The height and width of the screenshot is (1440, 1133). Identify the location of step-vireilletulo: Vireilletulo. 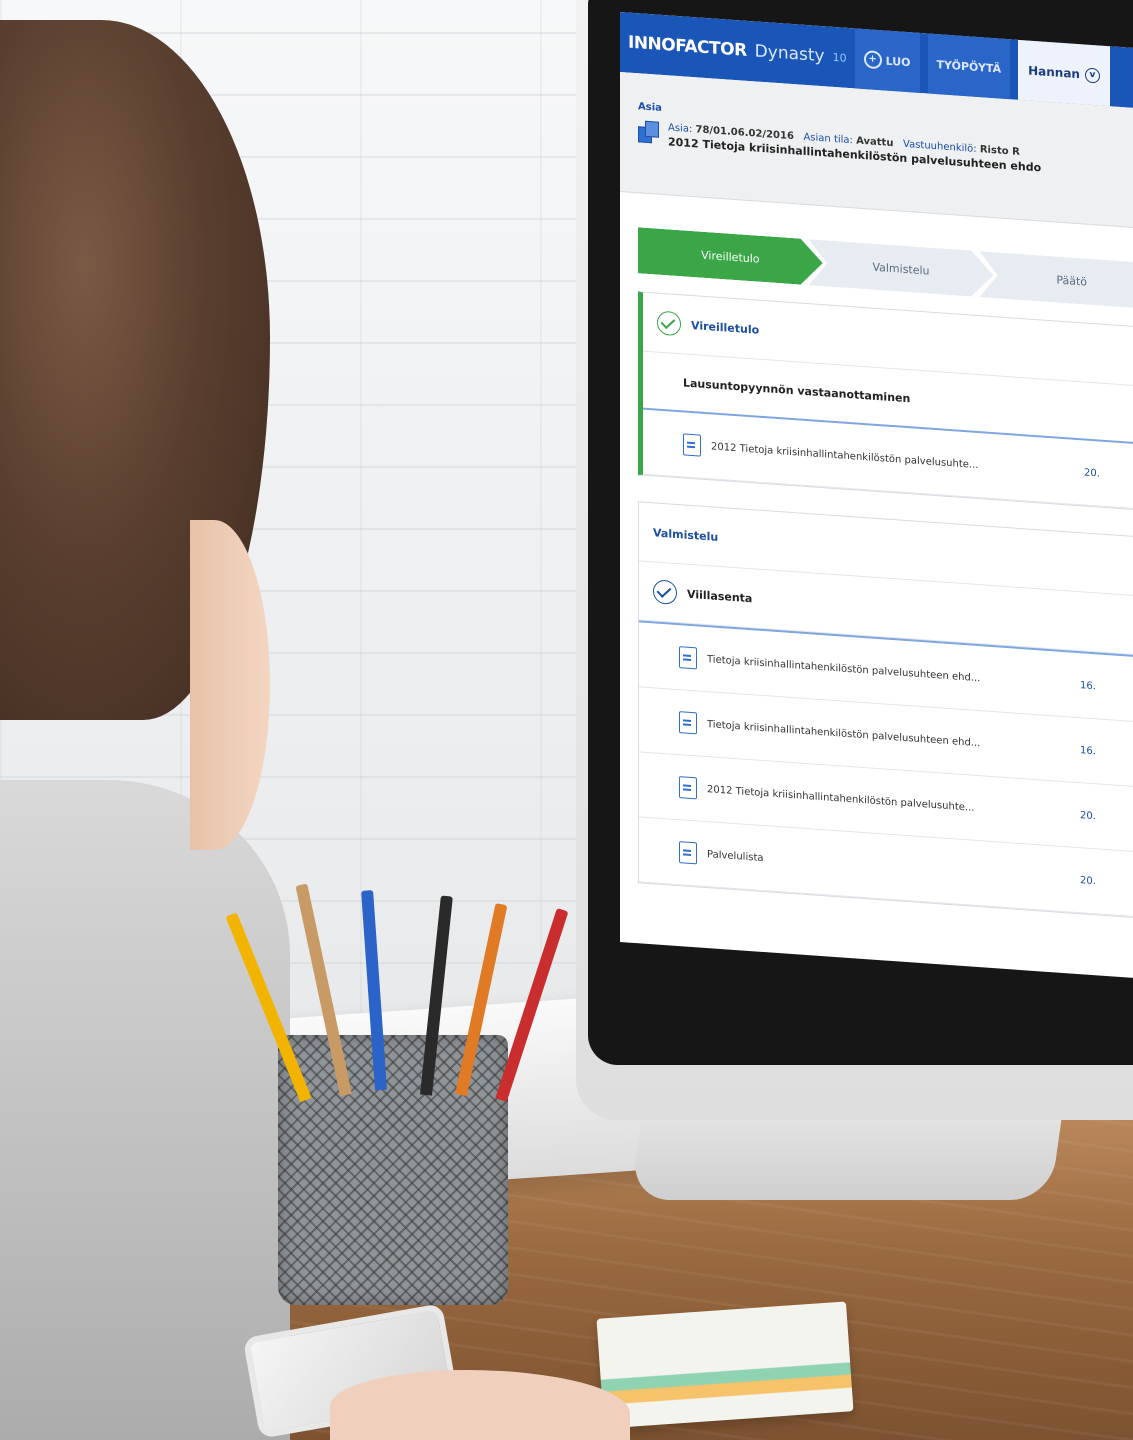
(730, 256).